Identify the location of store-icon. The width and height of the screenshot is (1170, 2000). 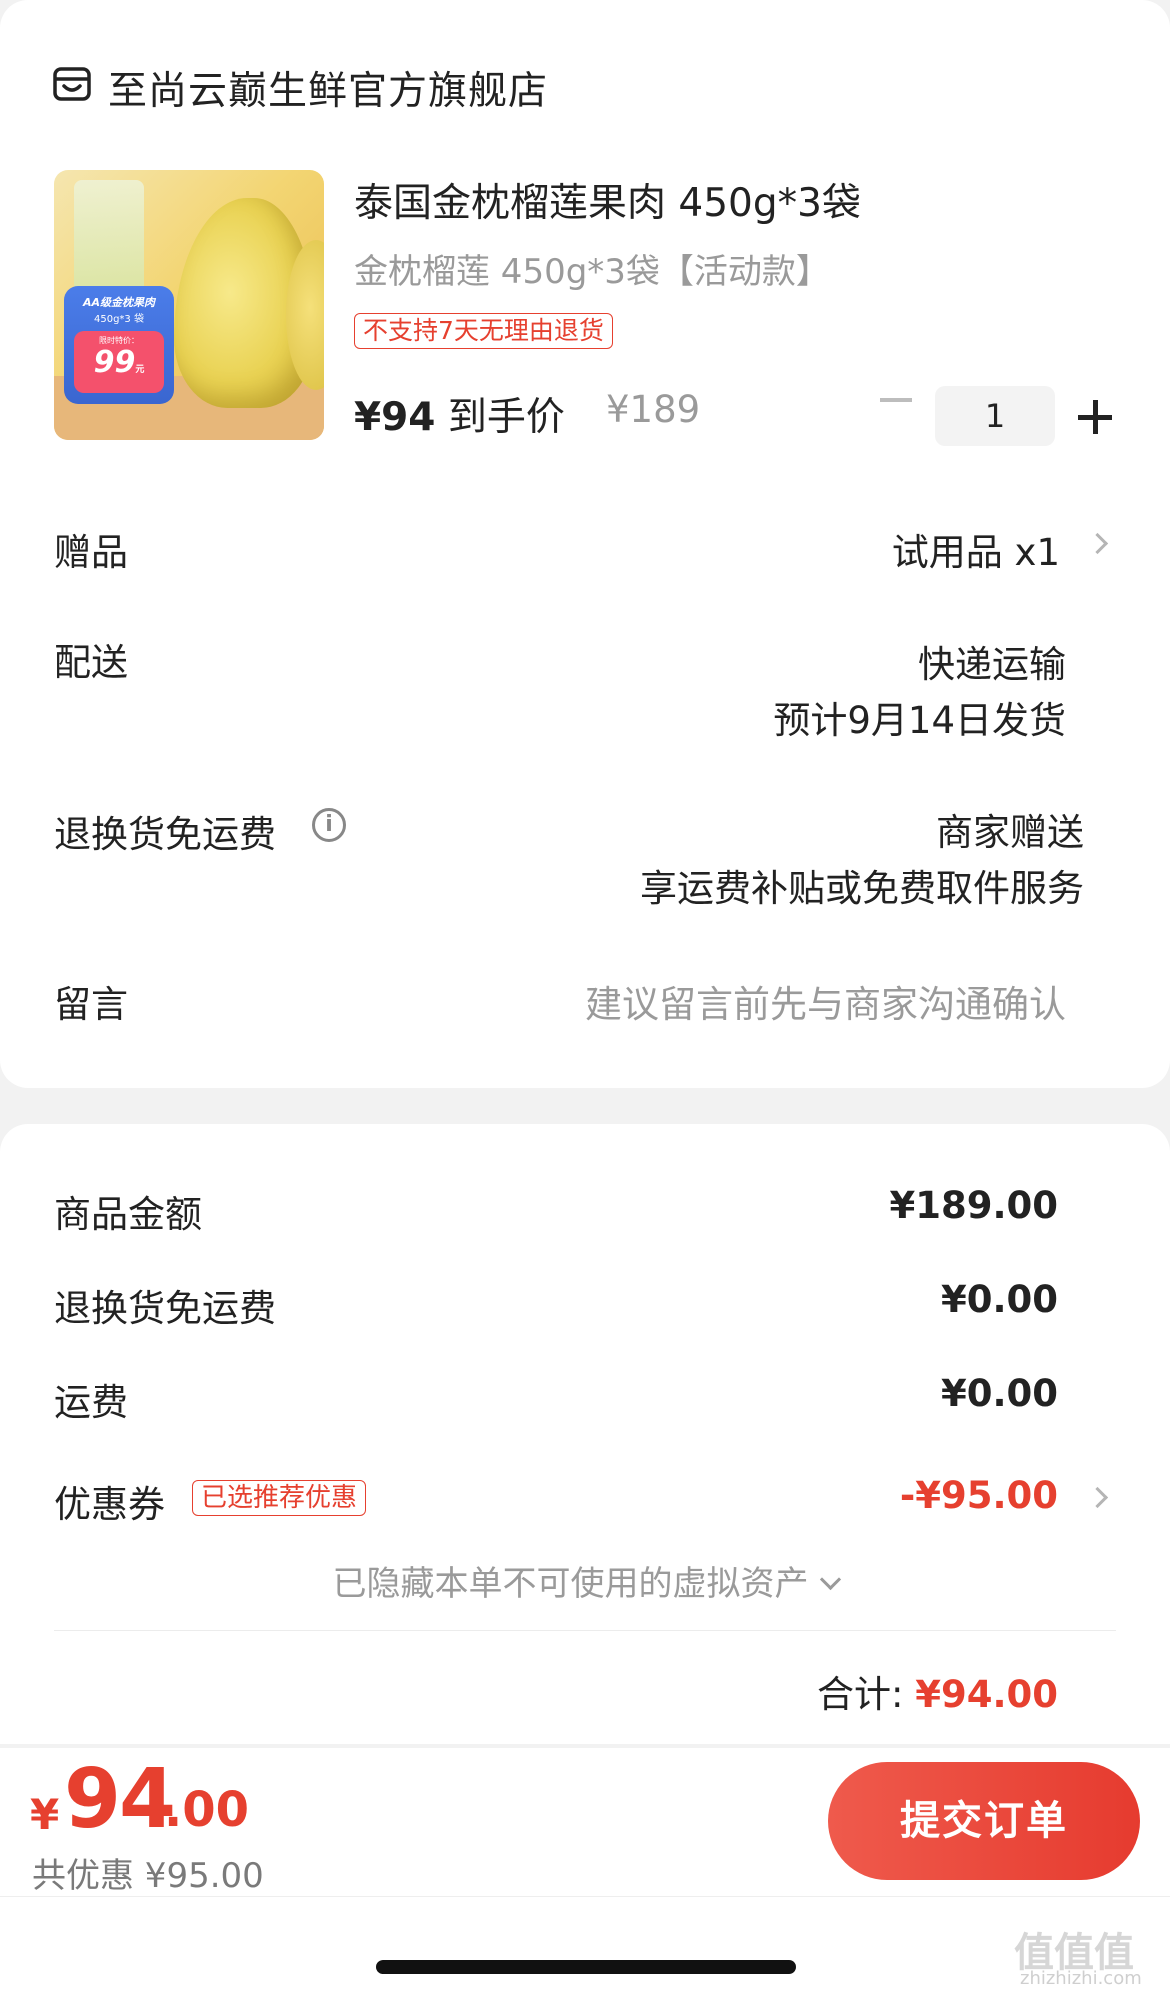
(72, 84).